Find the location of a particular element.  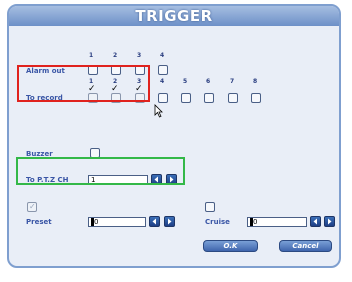

cruise-checkbox is located at coordinates (210, 207).